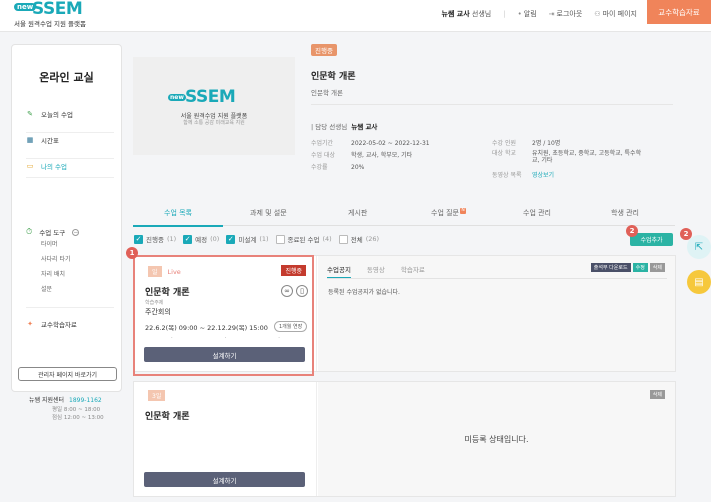  What do you see at coordinates (567, 157) in the screenshot?
I see `detail-schools: 대상 학교 유치원, 초등학교, 중학교, 고등학교, 특수학교, 기타` at bounding box center [567, 157].